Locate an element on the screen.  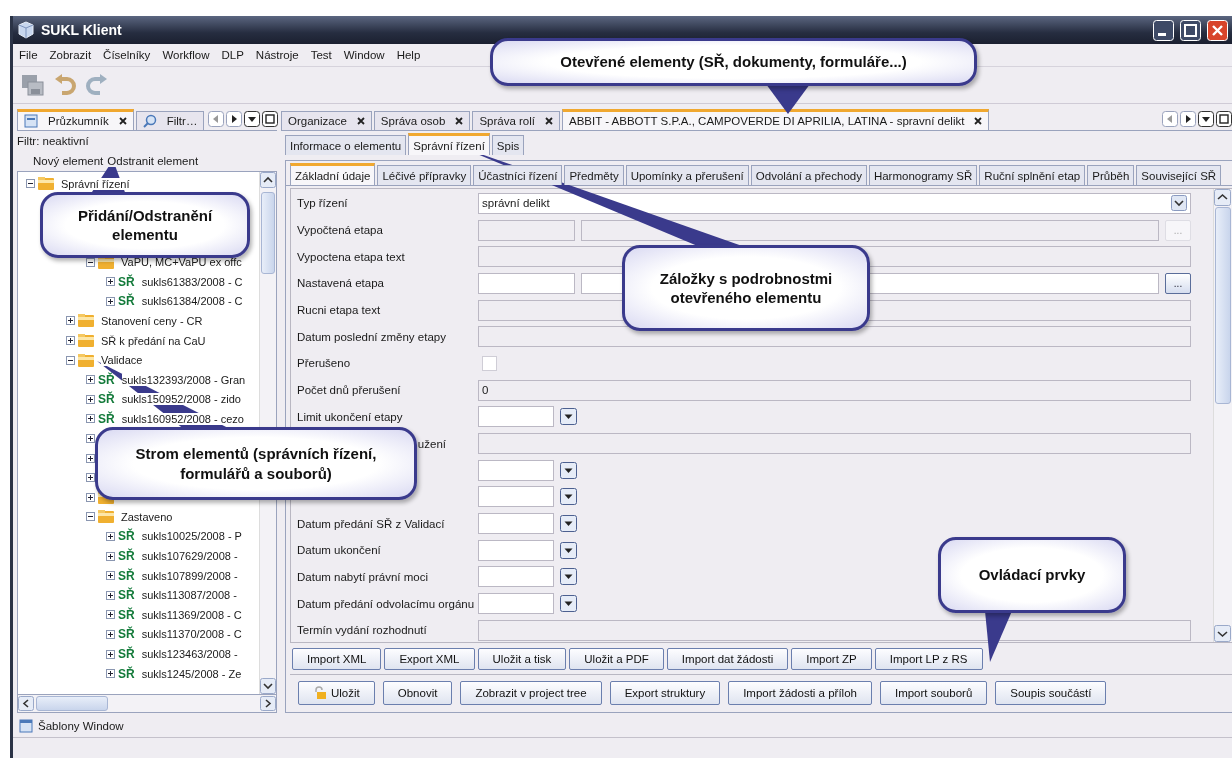
vertical-scrollbar is located at coordinates (1222, 415).